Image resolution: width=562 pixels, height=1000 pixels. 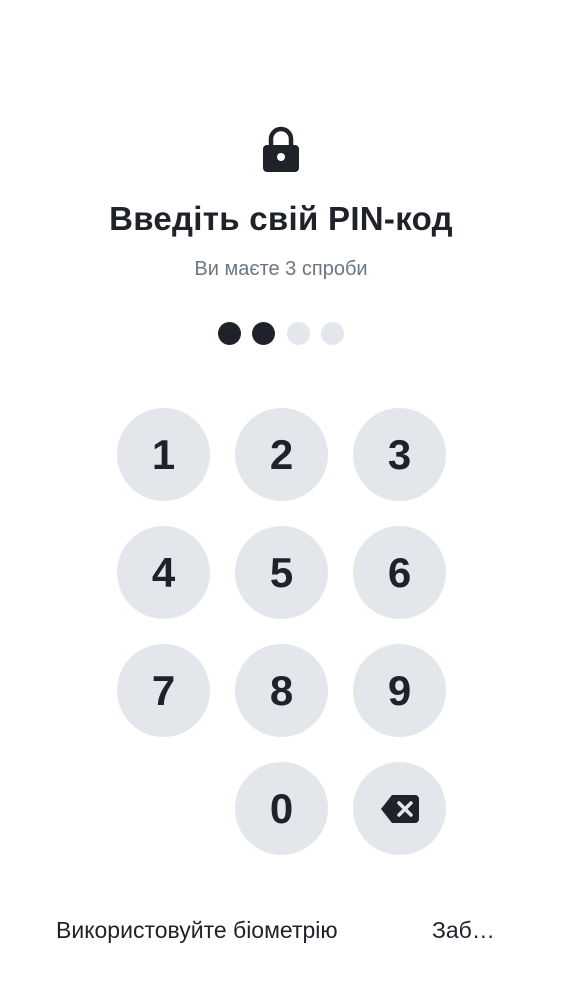 I want to click on key-label: 9, so click(x=399, y=690).